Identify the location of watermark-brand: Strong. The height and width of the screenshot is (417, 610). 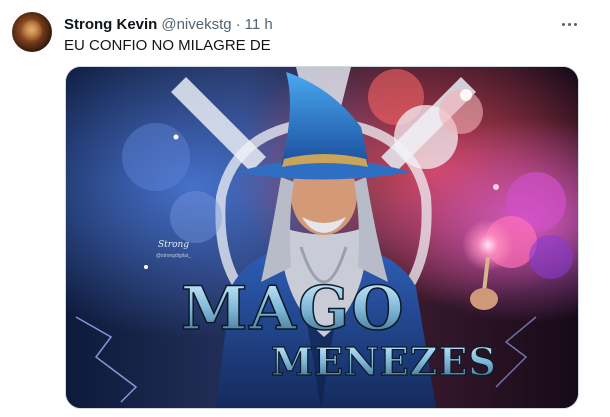
(173, 245).